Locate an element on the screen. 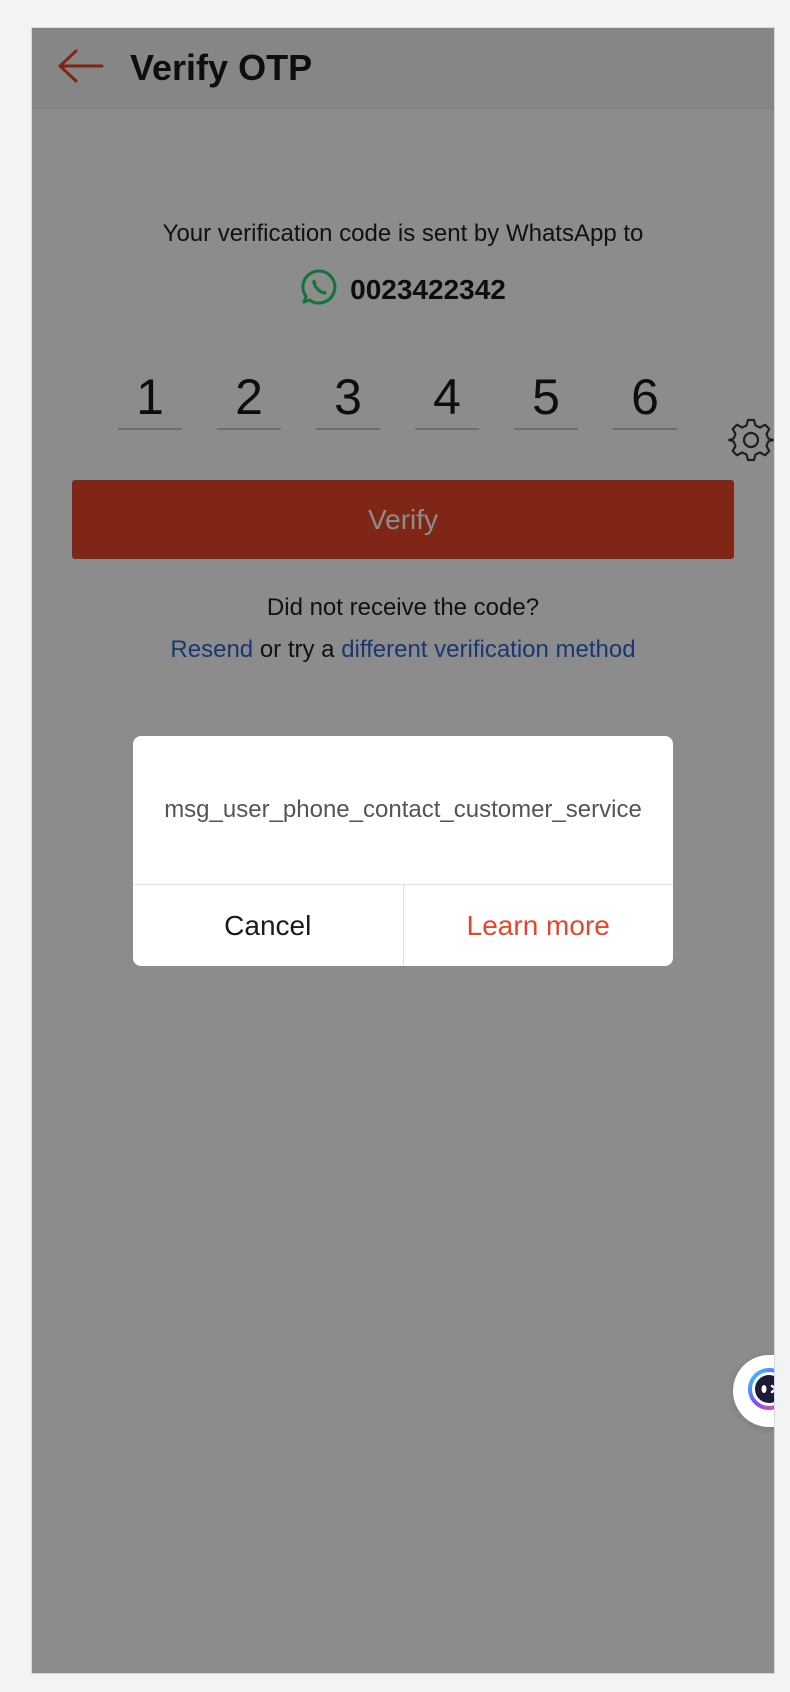  dialog-actions: Cancel Learn more is located at coordinates (403, 925).